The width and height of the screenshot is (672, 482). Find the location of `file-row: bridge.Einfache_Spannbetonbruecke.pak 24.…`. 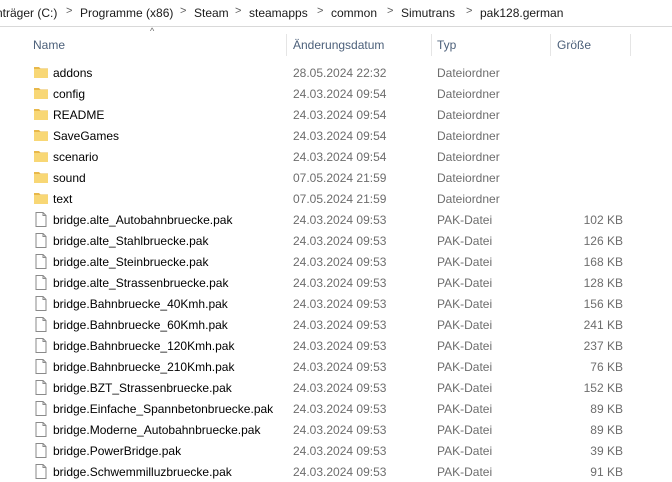

file-row: bridge.Einfache_Spannbetonbruecke.pak 24.… is located at coordinates (336, 408).